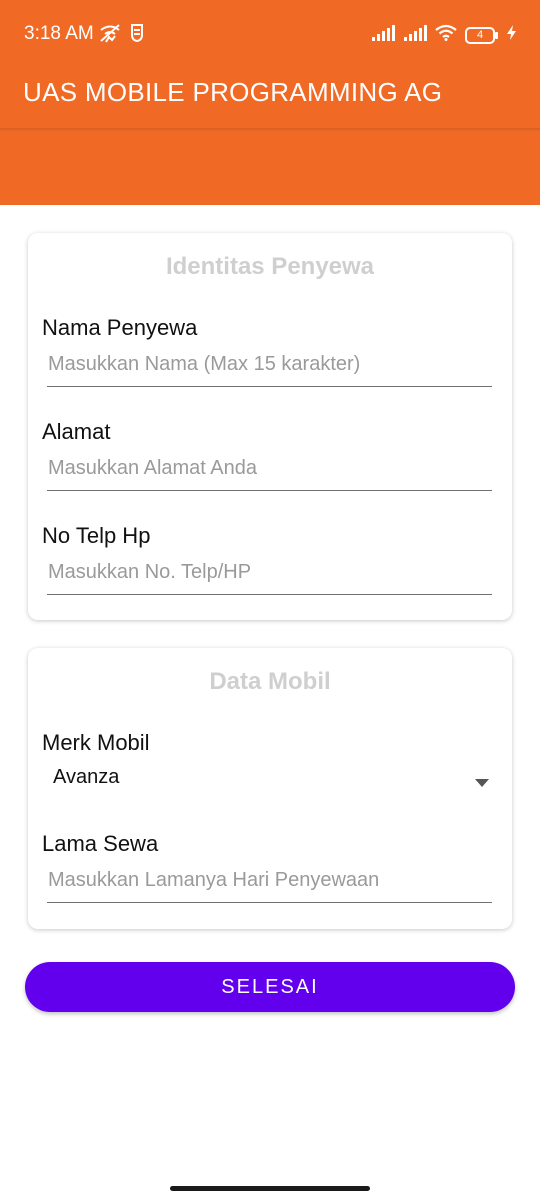  What do you see at coordinates (269, 367) in the screenshot?
I see `name-input` at bounding box center [269, 367].